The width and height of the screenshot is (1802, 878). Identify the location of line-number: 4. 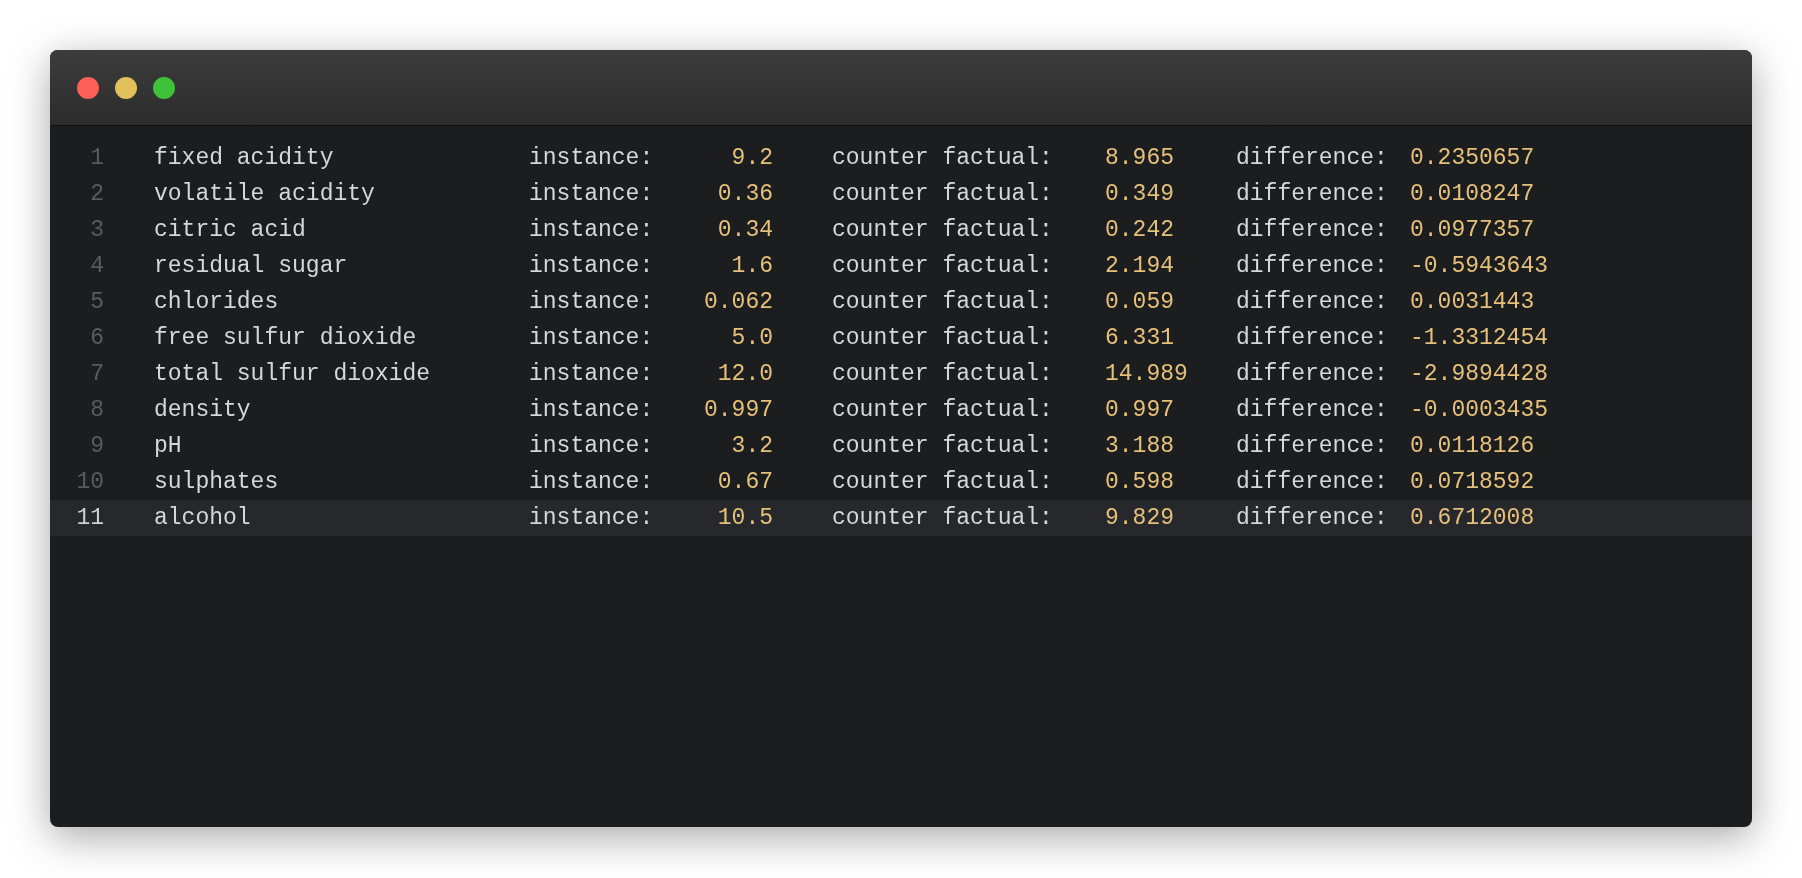
(96, 266).